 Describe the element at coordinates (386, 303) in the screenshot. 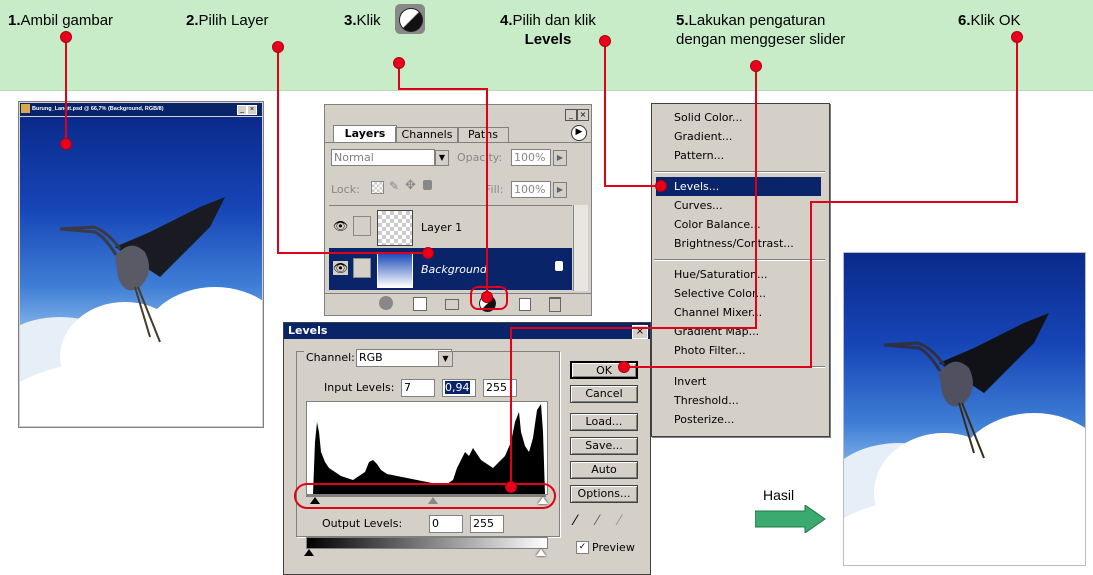

I see `layer-style-icon` at that location.